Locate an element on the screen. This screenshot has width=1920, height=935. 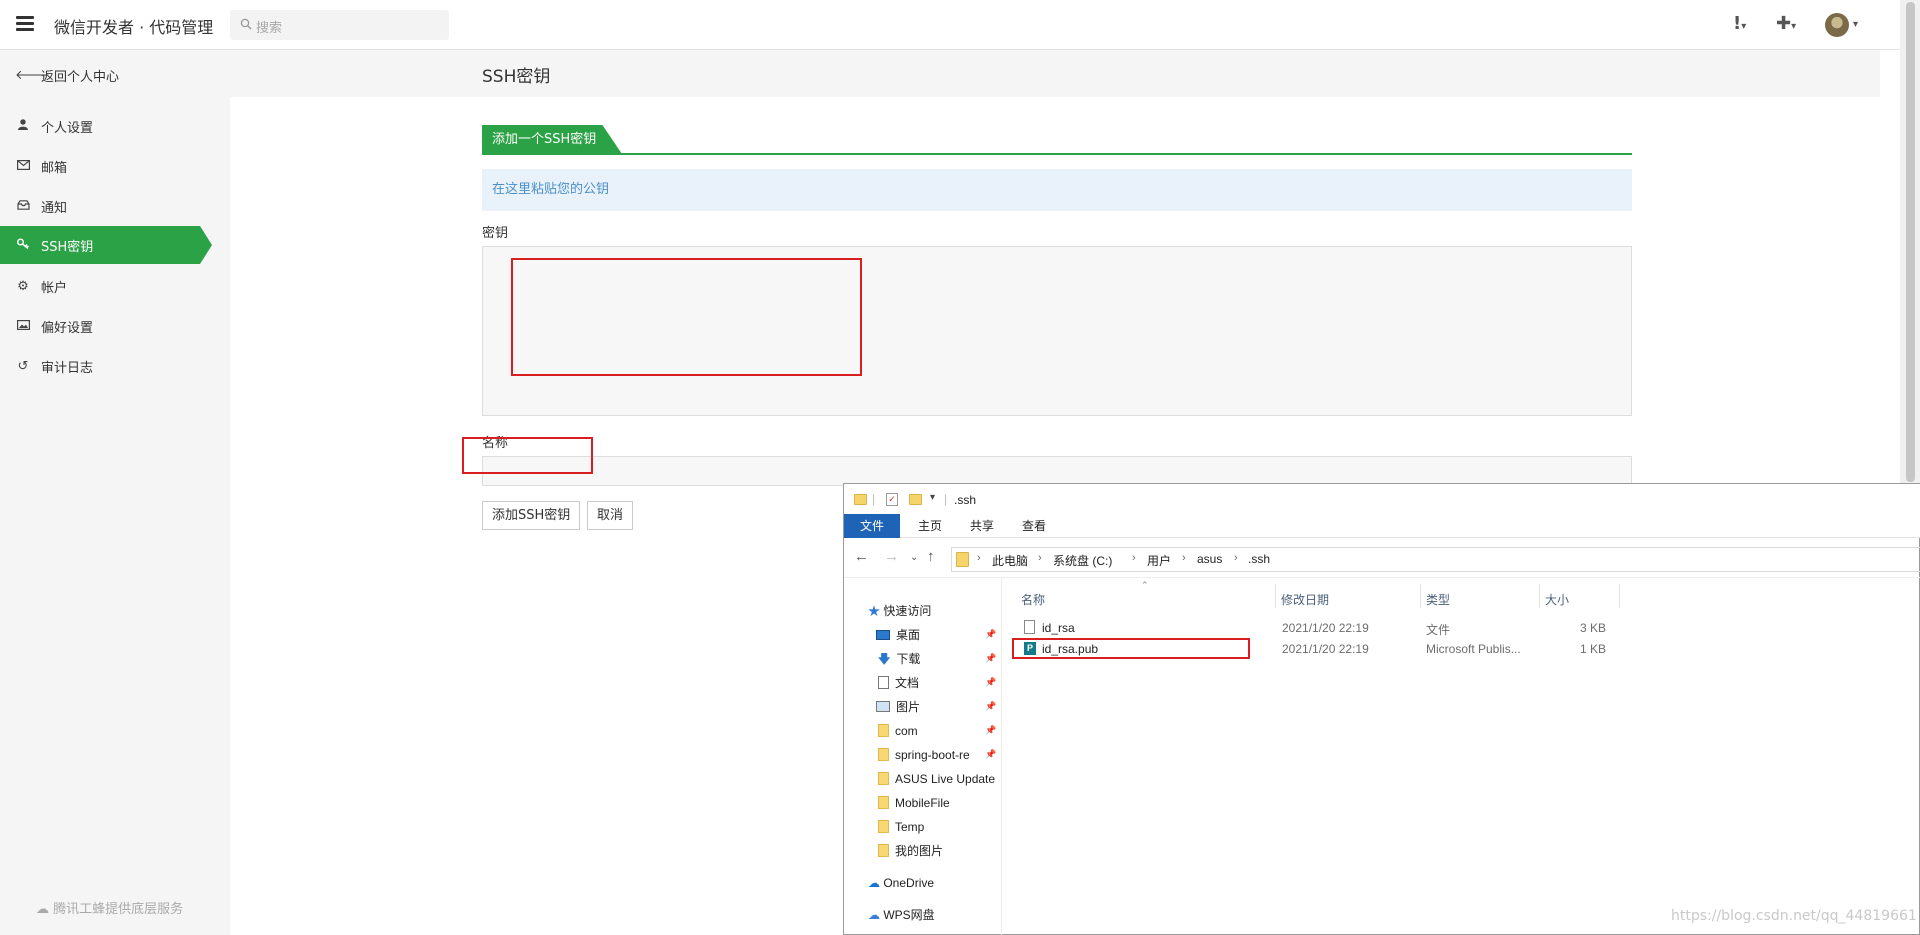
alert-icon: !▾ is located at coordinates (1739, 23).